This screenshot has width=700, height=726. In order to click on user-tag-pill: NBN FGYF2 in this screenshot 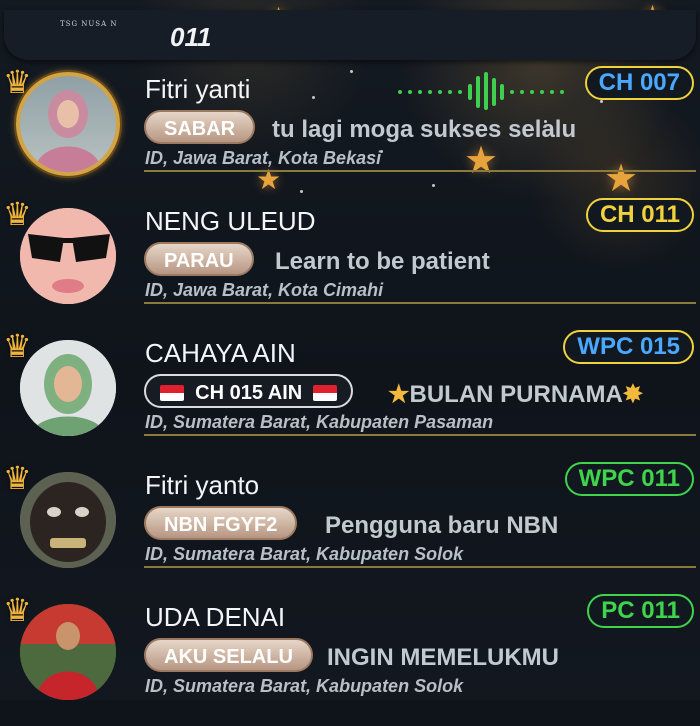, I will do `click(221, 523)`.